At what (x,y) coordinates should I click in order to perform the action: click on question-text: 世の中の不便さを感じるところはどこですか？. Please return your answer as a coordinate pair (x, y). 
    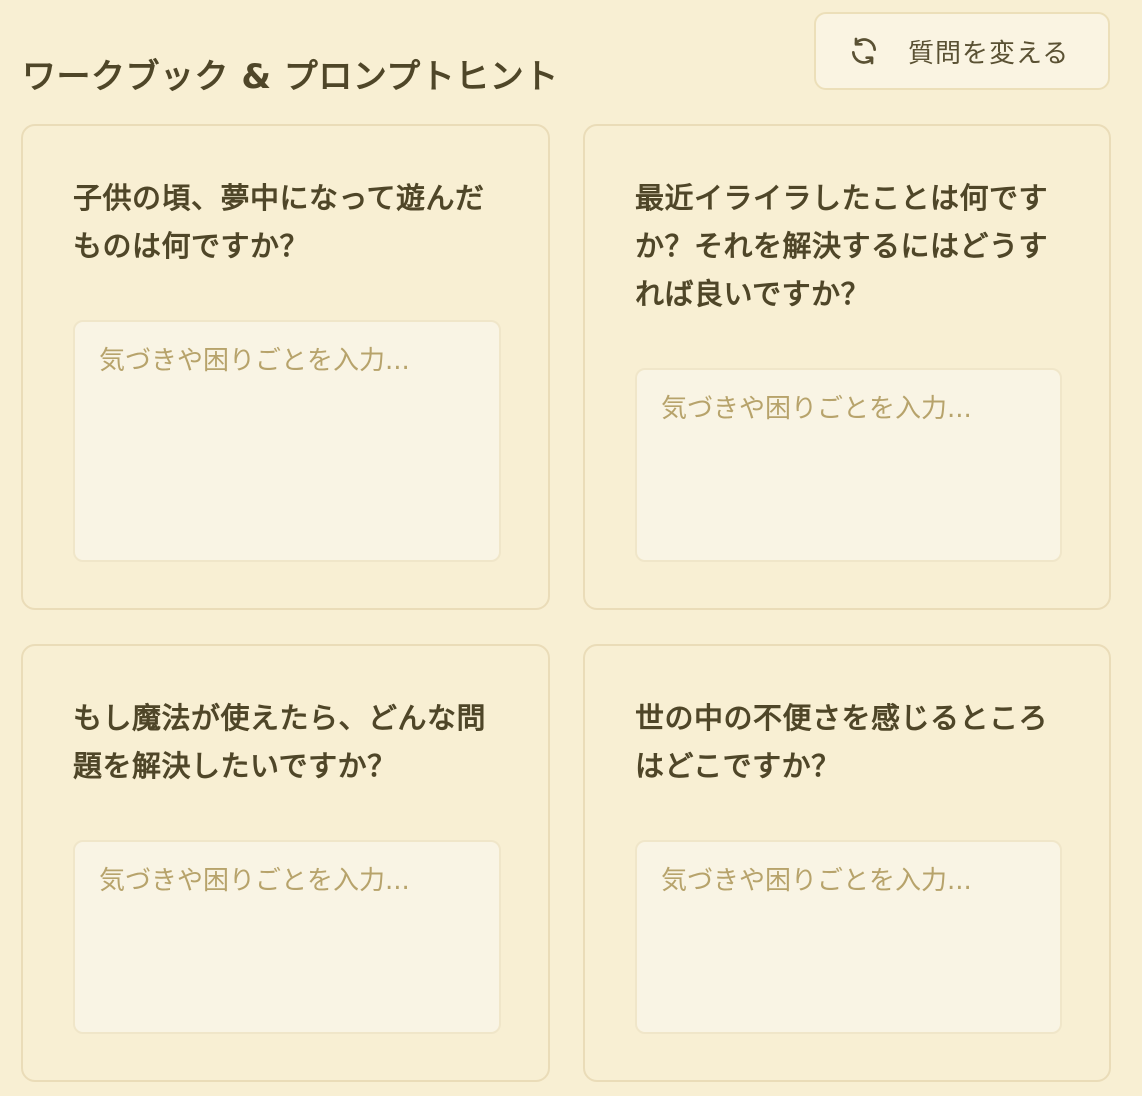
    Looking at the image, I should click on (842, 742).